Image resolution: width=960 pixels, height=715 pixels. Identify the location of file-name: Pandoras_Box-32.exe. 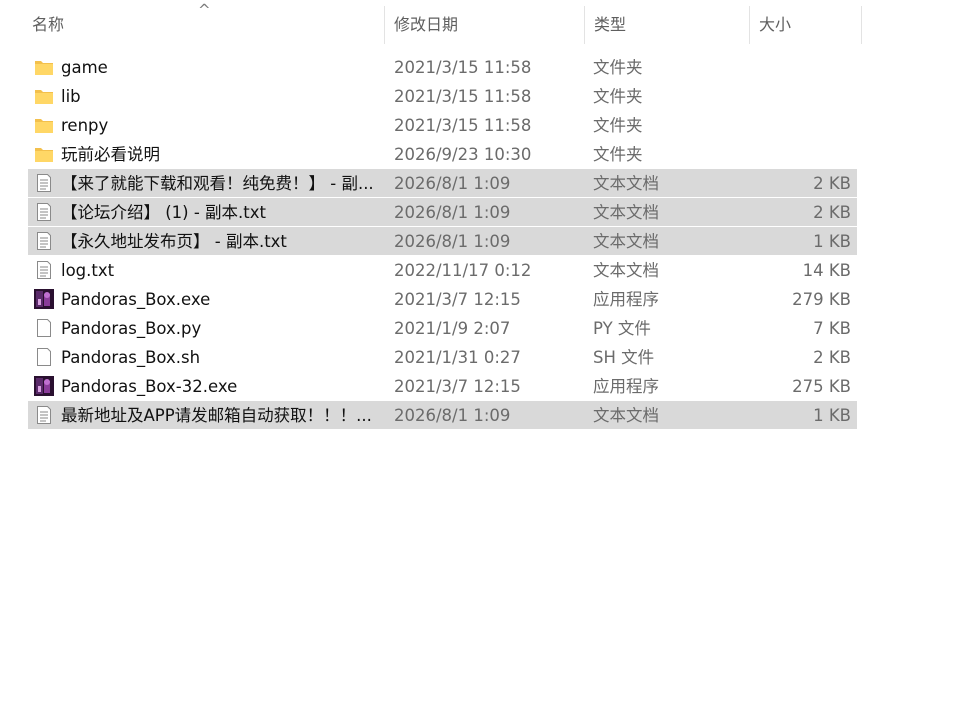
(149, 386).